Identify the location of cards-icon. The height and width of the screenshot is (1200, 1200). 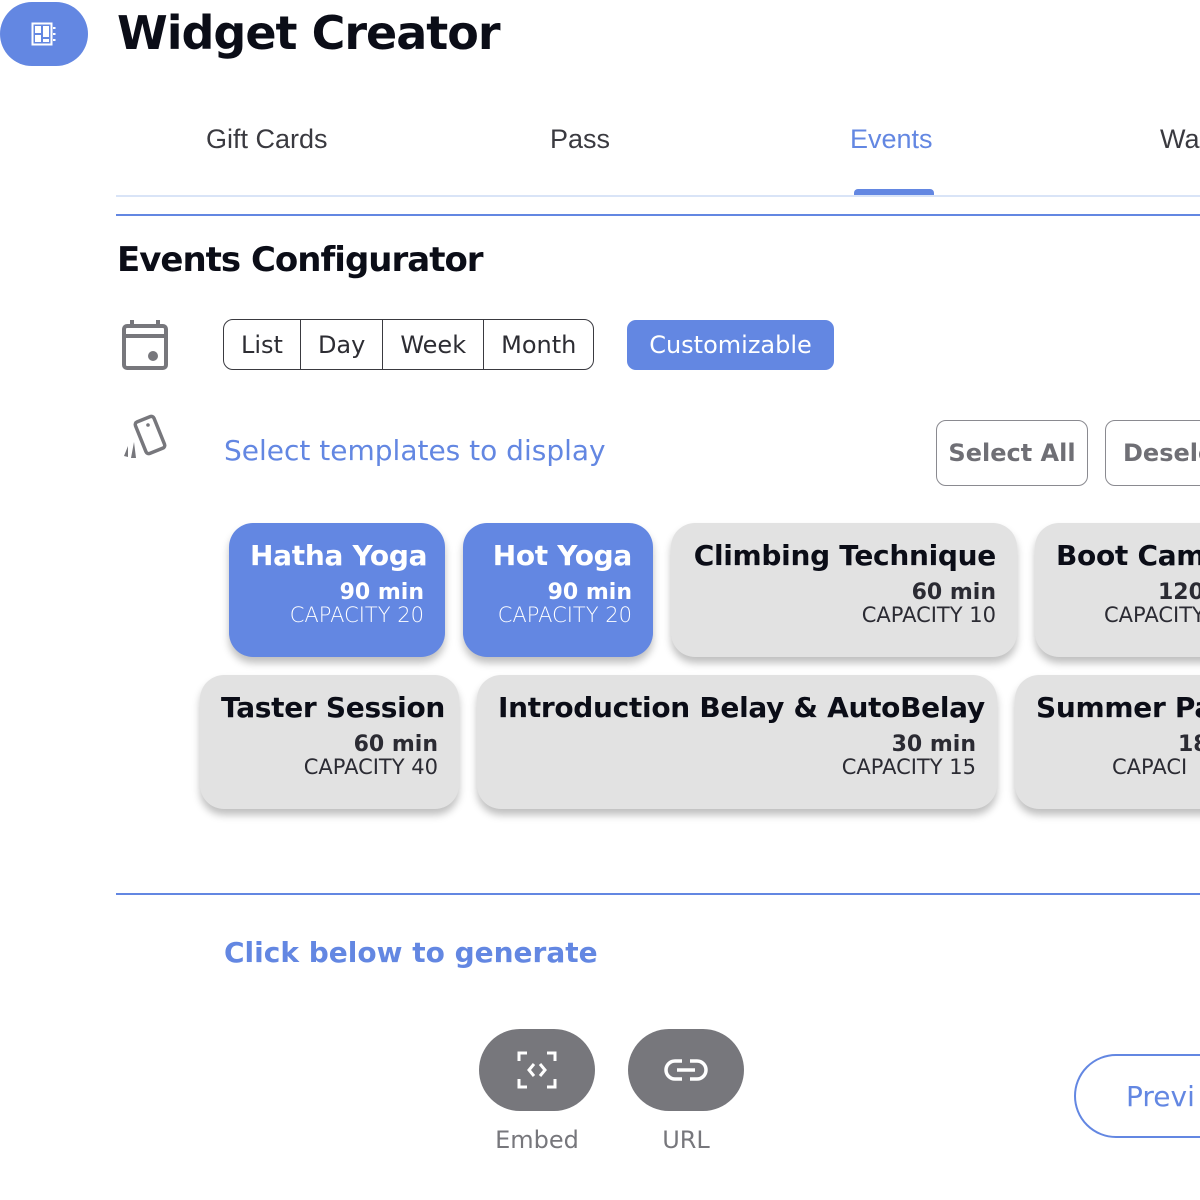
(145, 436).